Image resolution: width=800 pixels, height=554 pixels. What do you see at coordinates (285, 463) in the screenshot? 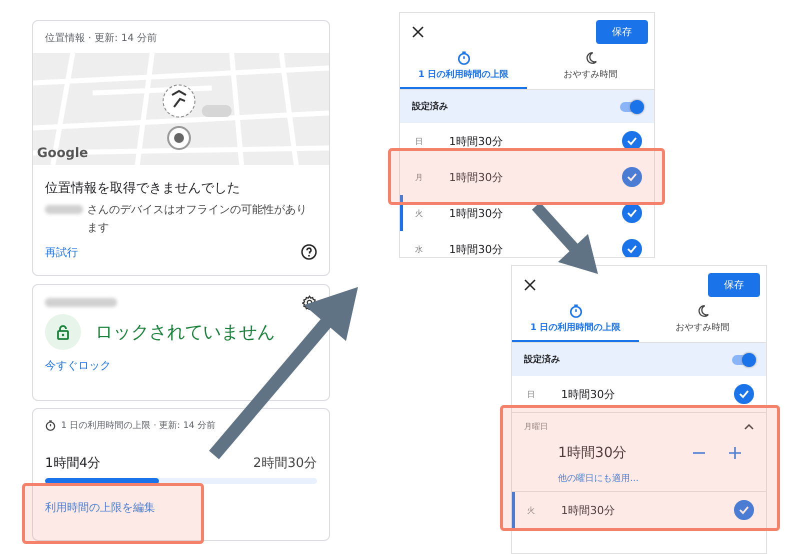
I see `time-limit: 2時間30分` at bounding box center [285, 463].